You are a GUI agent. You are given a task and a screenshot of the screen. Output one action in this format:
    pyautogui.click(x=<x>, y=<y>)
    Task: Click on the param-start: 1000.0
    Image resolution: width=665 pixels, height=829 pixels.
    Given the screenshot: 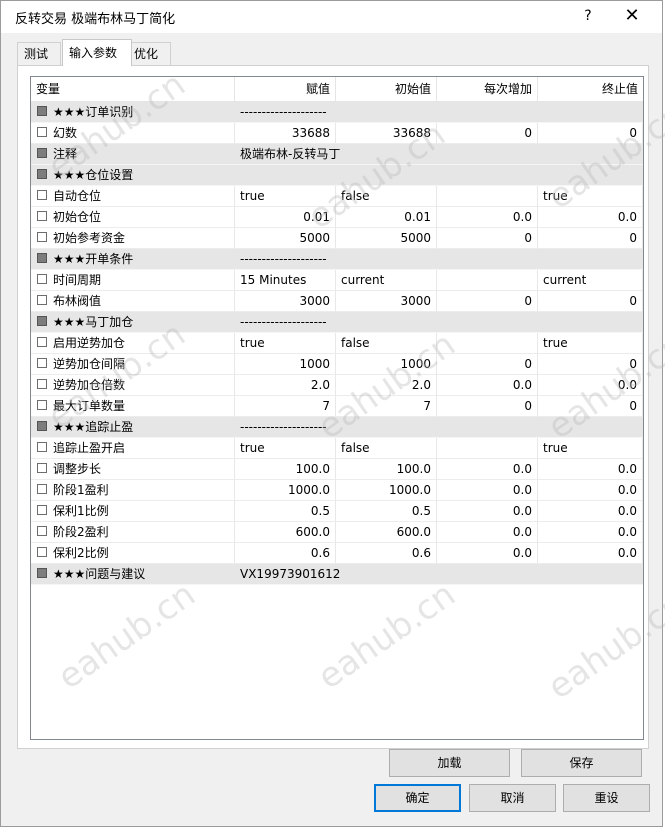 What is the action you would take?
    pyautogui.click(x=386, y=490)
    